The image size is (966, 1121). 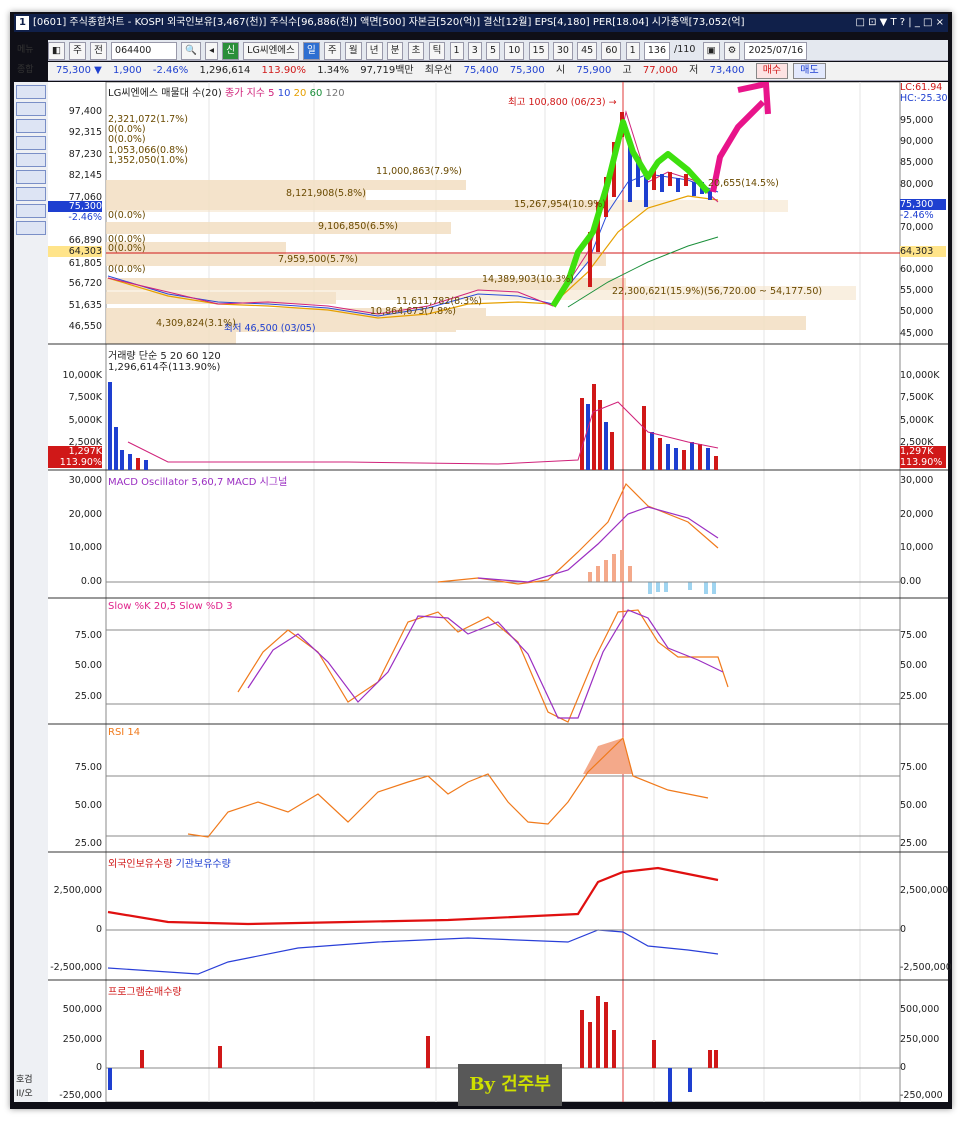 I want to click on range-select: 전, so click(x=98, y=51).